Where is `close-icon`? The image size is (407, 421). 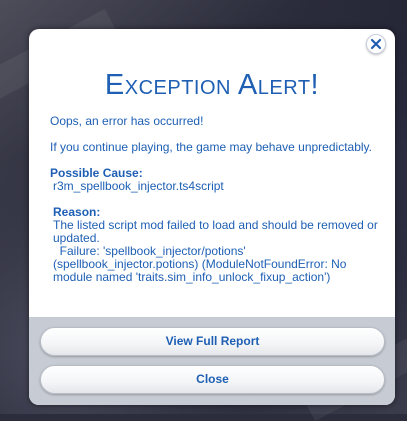
close-icon is located at coordinates (376, 44).